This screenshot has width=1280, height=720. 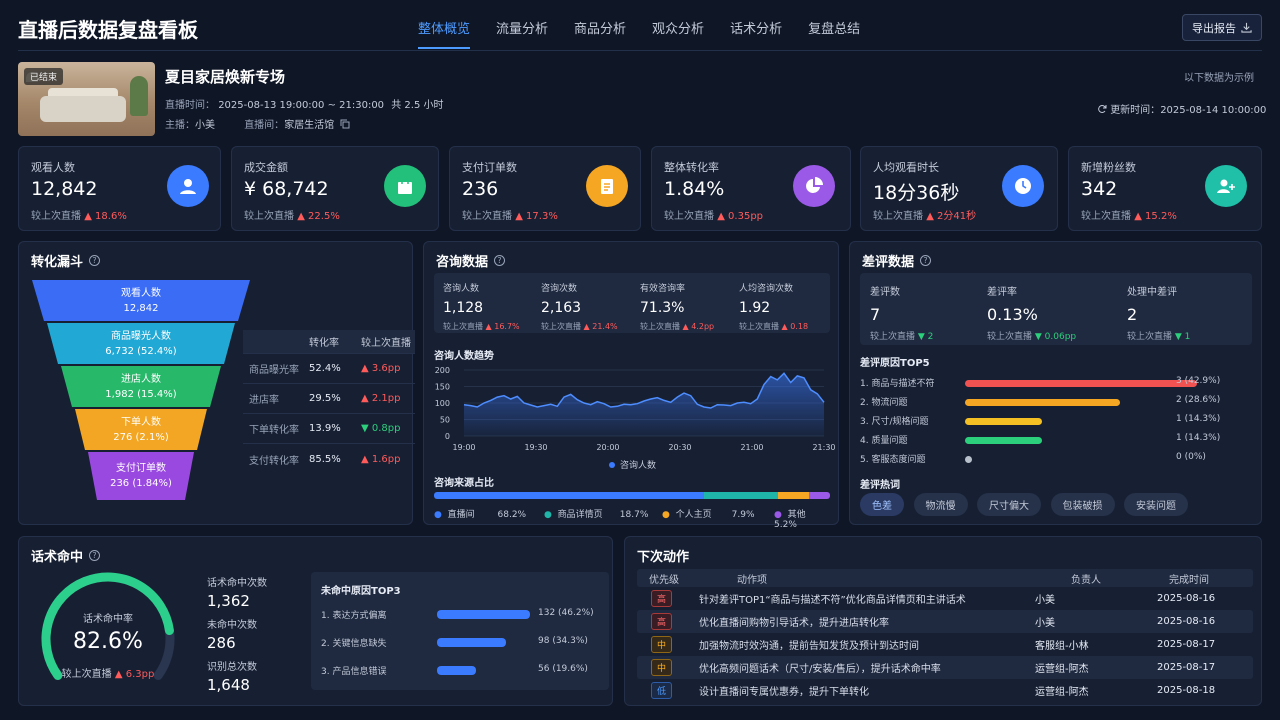 I want to click on hit-rate-value: 82.6%, so click(x=108, y=641).